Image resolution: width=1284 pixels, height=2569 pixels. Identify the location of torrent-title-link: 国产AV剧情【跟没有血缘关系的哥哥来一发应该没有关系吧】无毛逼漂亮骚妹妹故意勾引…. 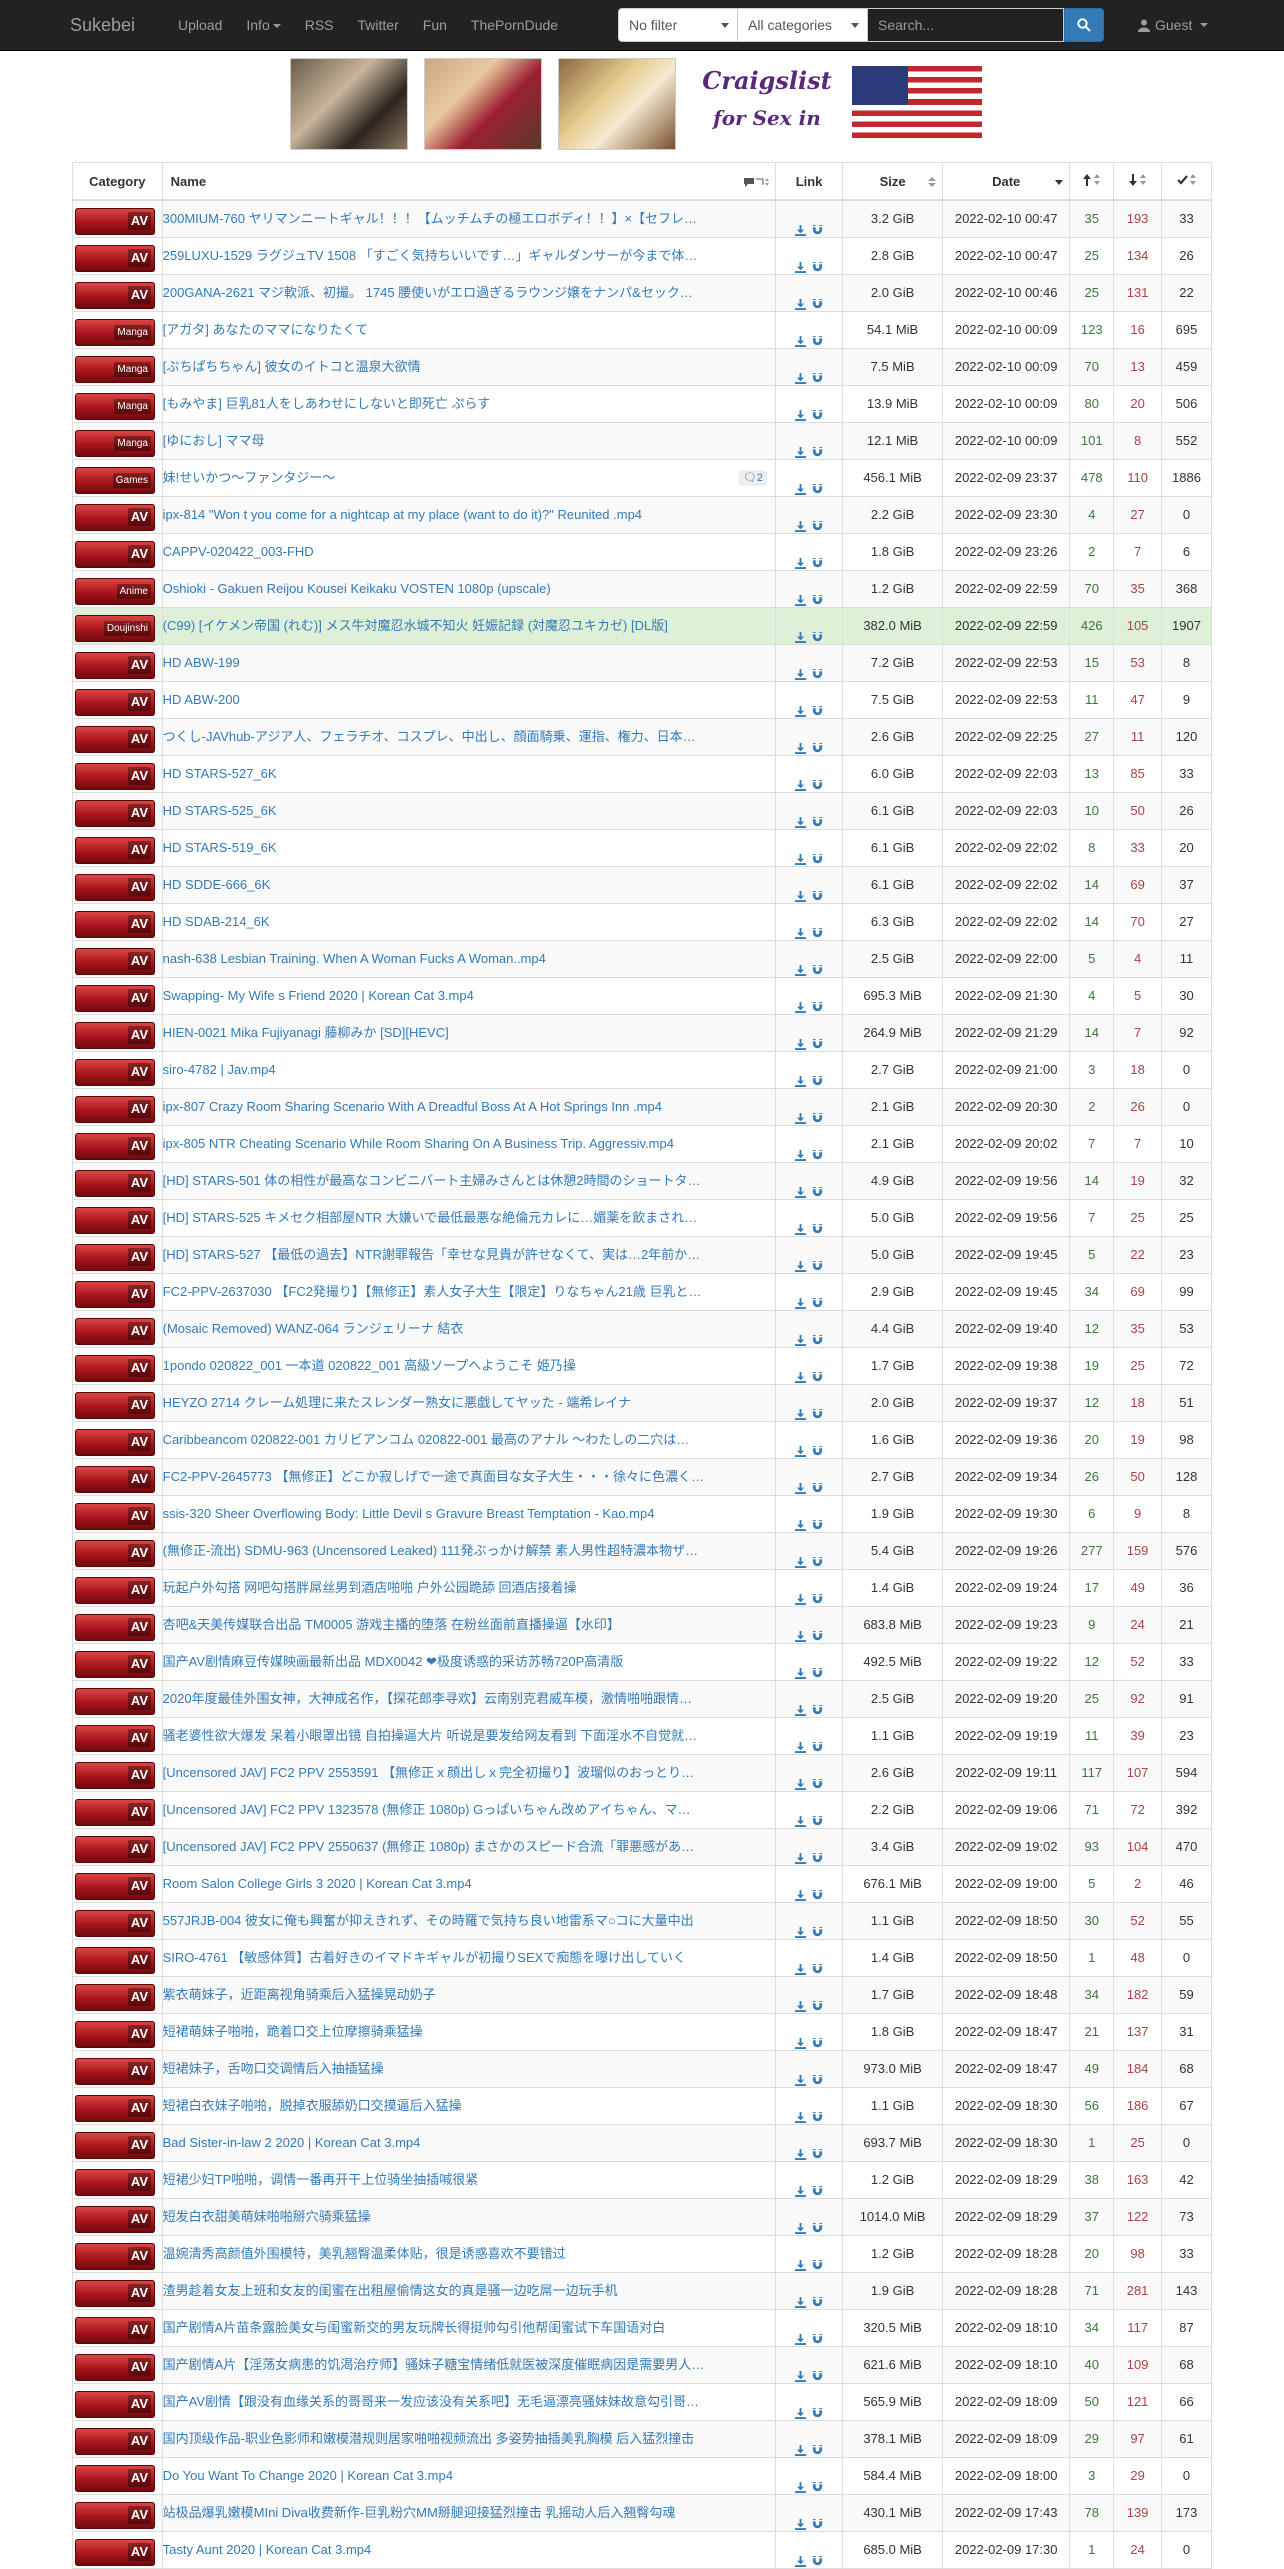
(431, 2401).